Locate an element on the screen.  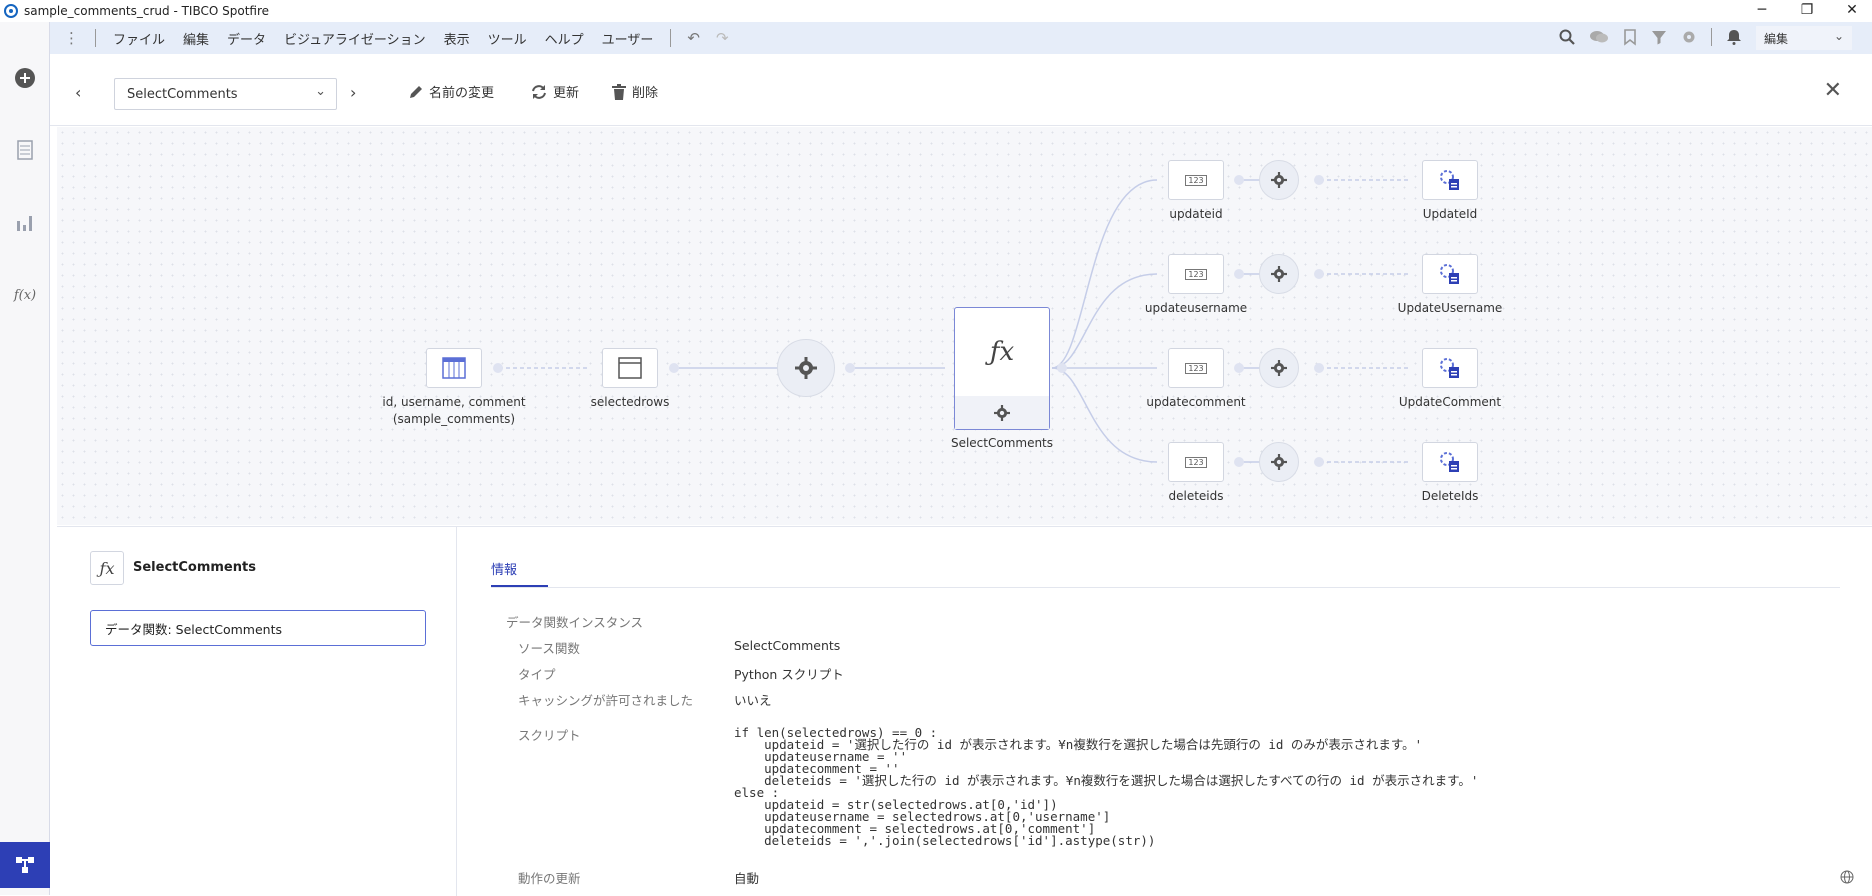
settings-gear-icon is located at coordinates (1689, 37).